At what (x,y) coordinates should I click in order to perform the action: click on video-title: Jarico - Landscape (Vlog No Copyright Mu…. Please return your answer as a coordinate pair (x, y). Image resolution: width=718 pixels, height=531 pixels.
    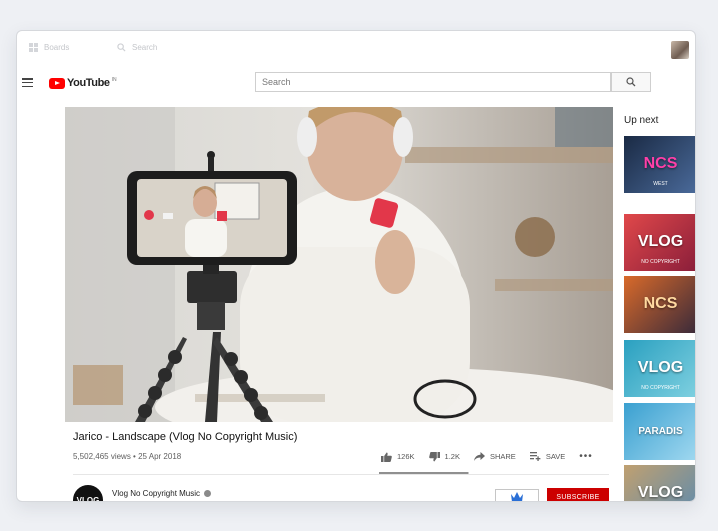
    Looking at the image, I should click on (185, 437).